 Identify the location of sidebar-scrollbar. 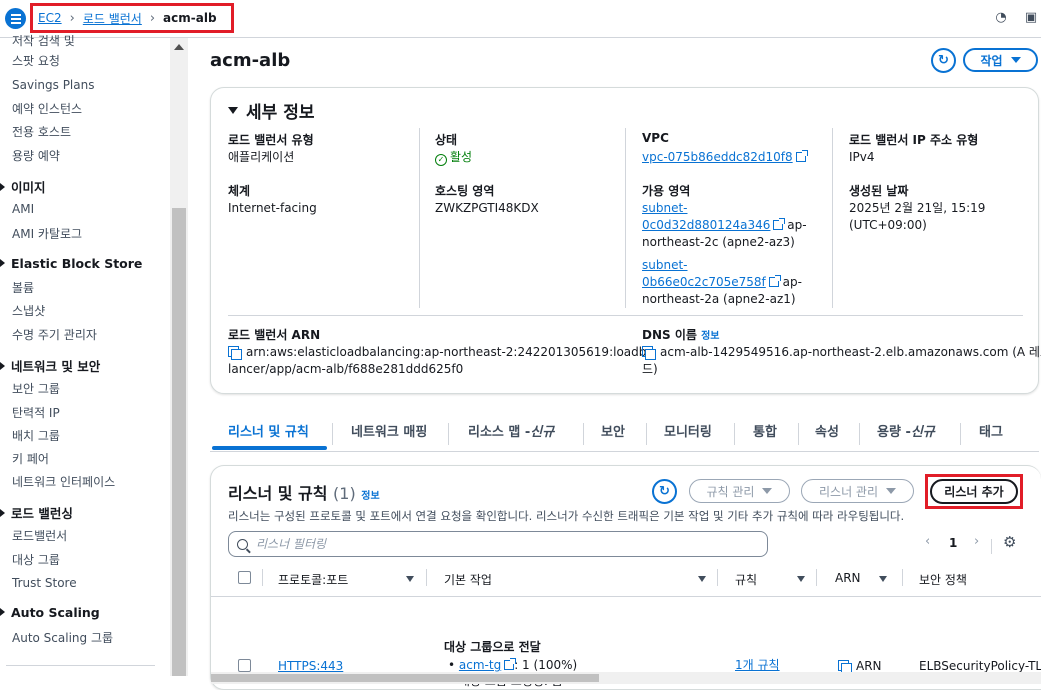
(179, 357).